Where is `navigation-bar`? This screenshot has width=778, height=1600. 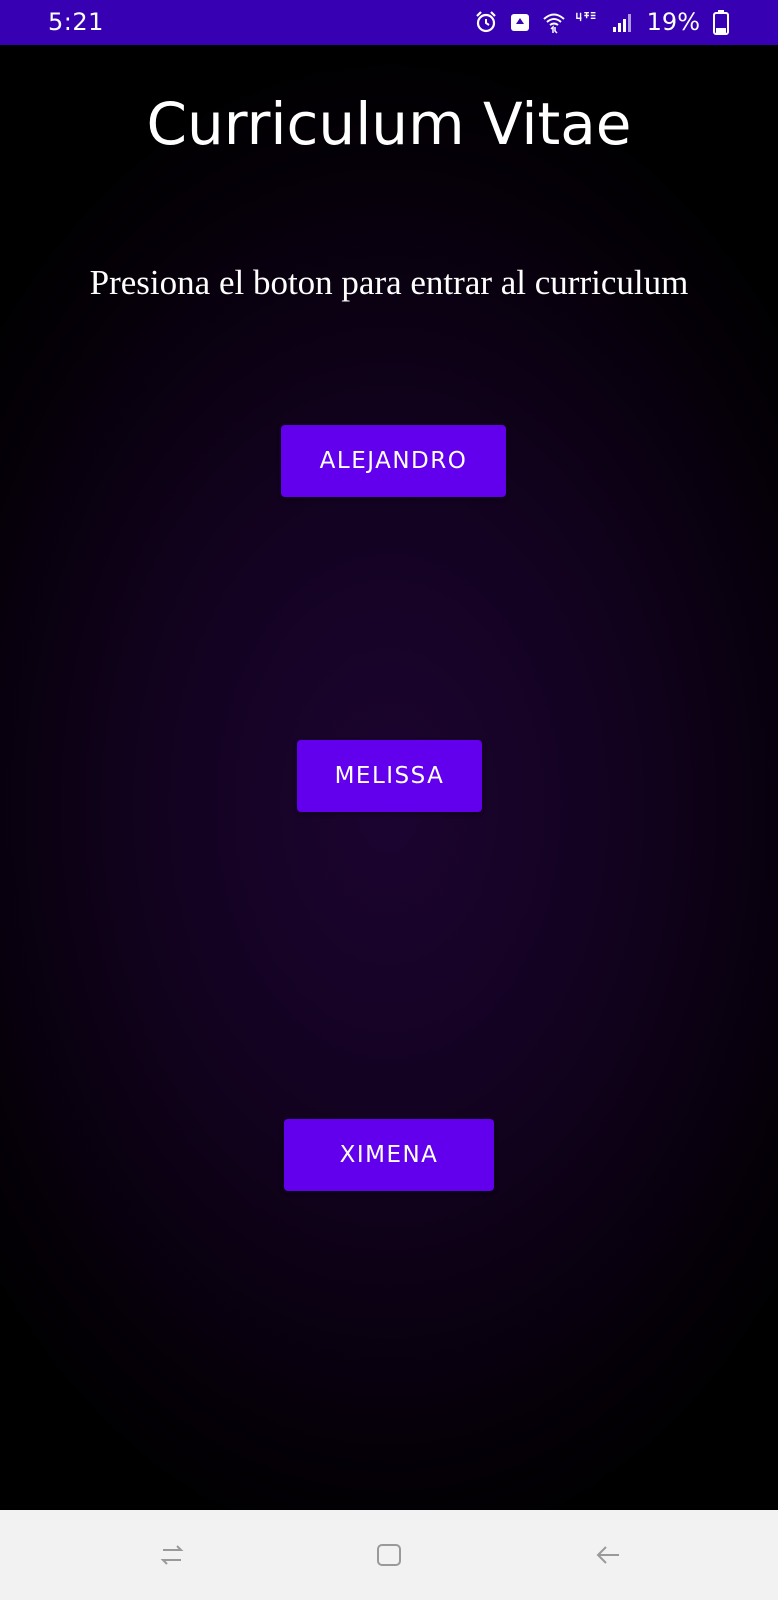 navigation-bar is located at coordinates (389, 1555).